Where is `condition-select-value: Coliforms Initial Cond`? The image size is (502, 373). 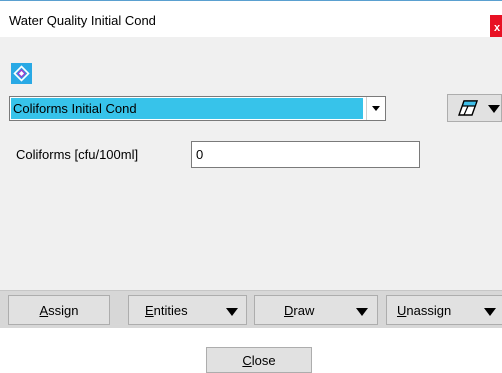 condition-select-value: Coliforms Initial Cond is located at coordinates (187, 108).